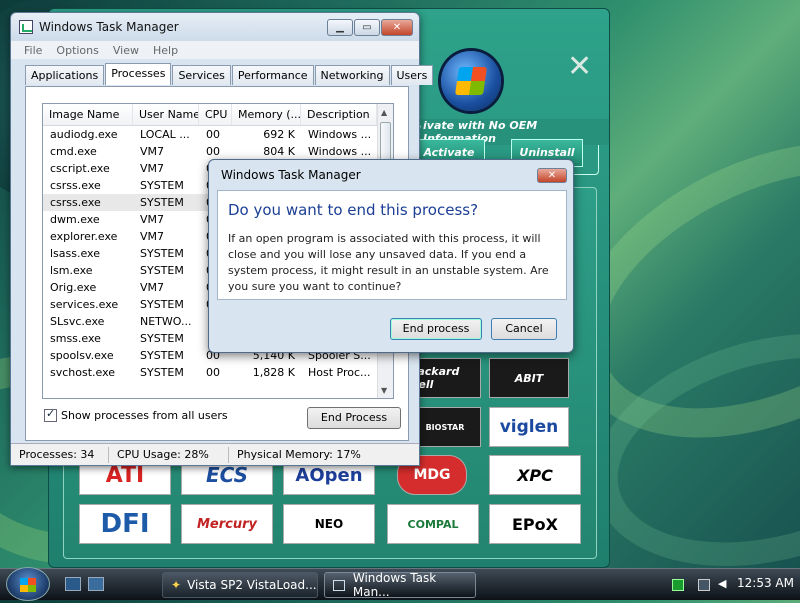  What do you see at coordinates (73, 151) in the screenshot?
I see `cell-name: cmd.exe` at bounding box center [73, 151].